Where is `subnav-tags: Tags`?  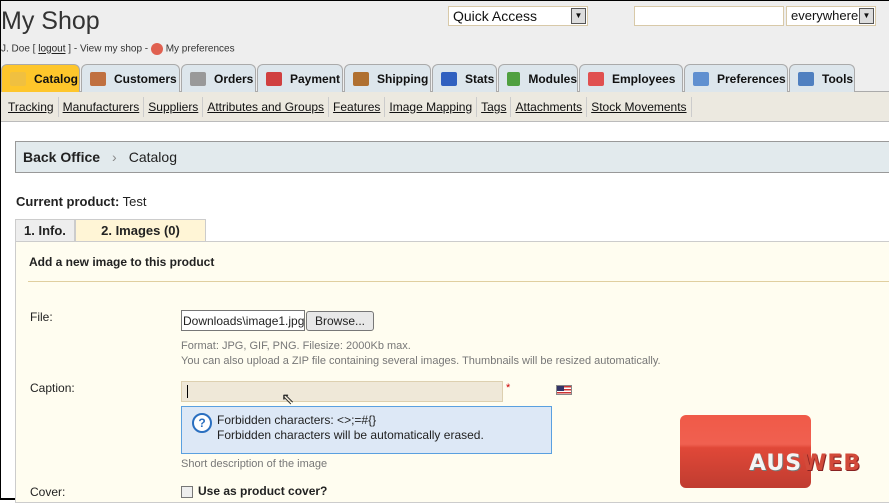
subnav-tags: Tags is located at coordinates (494, 106).